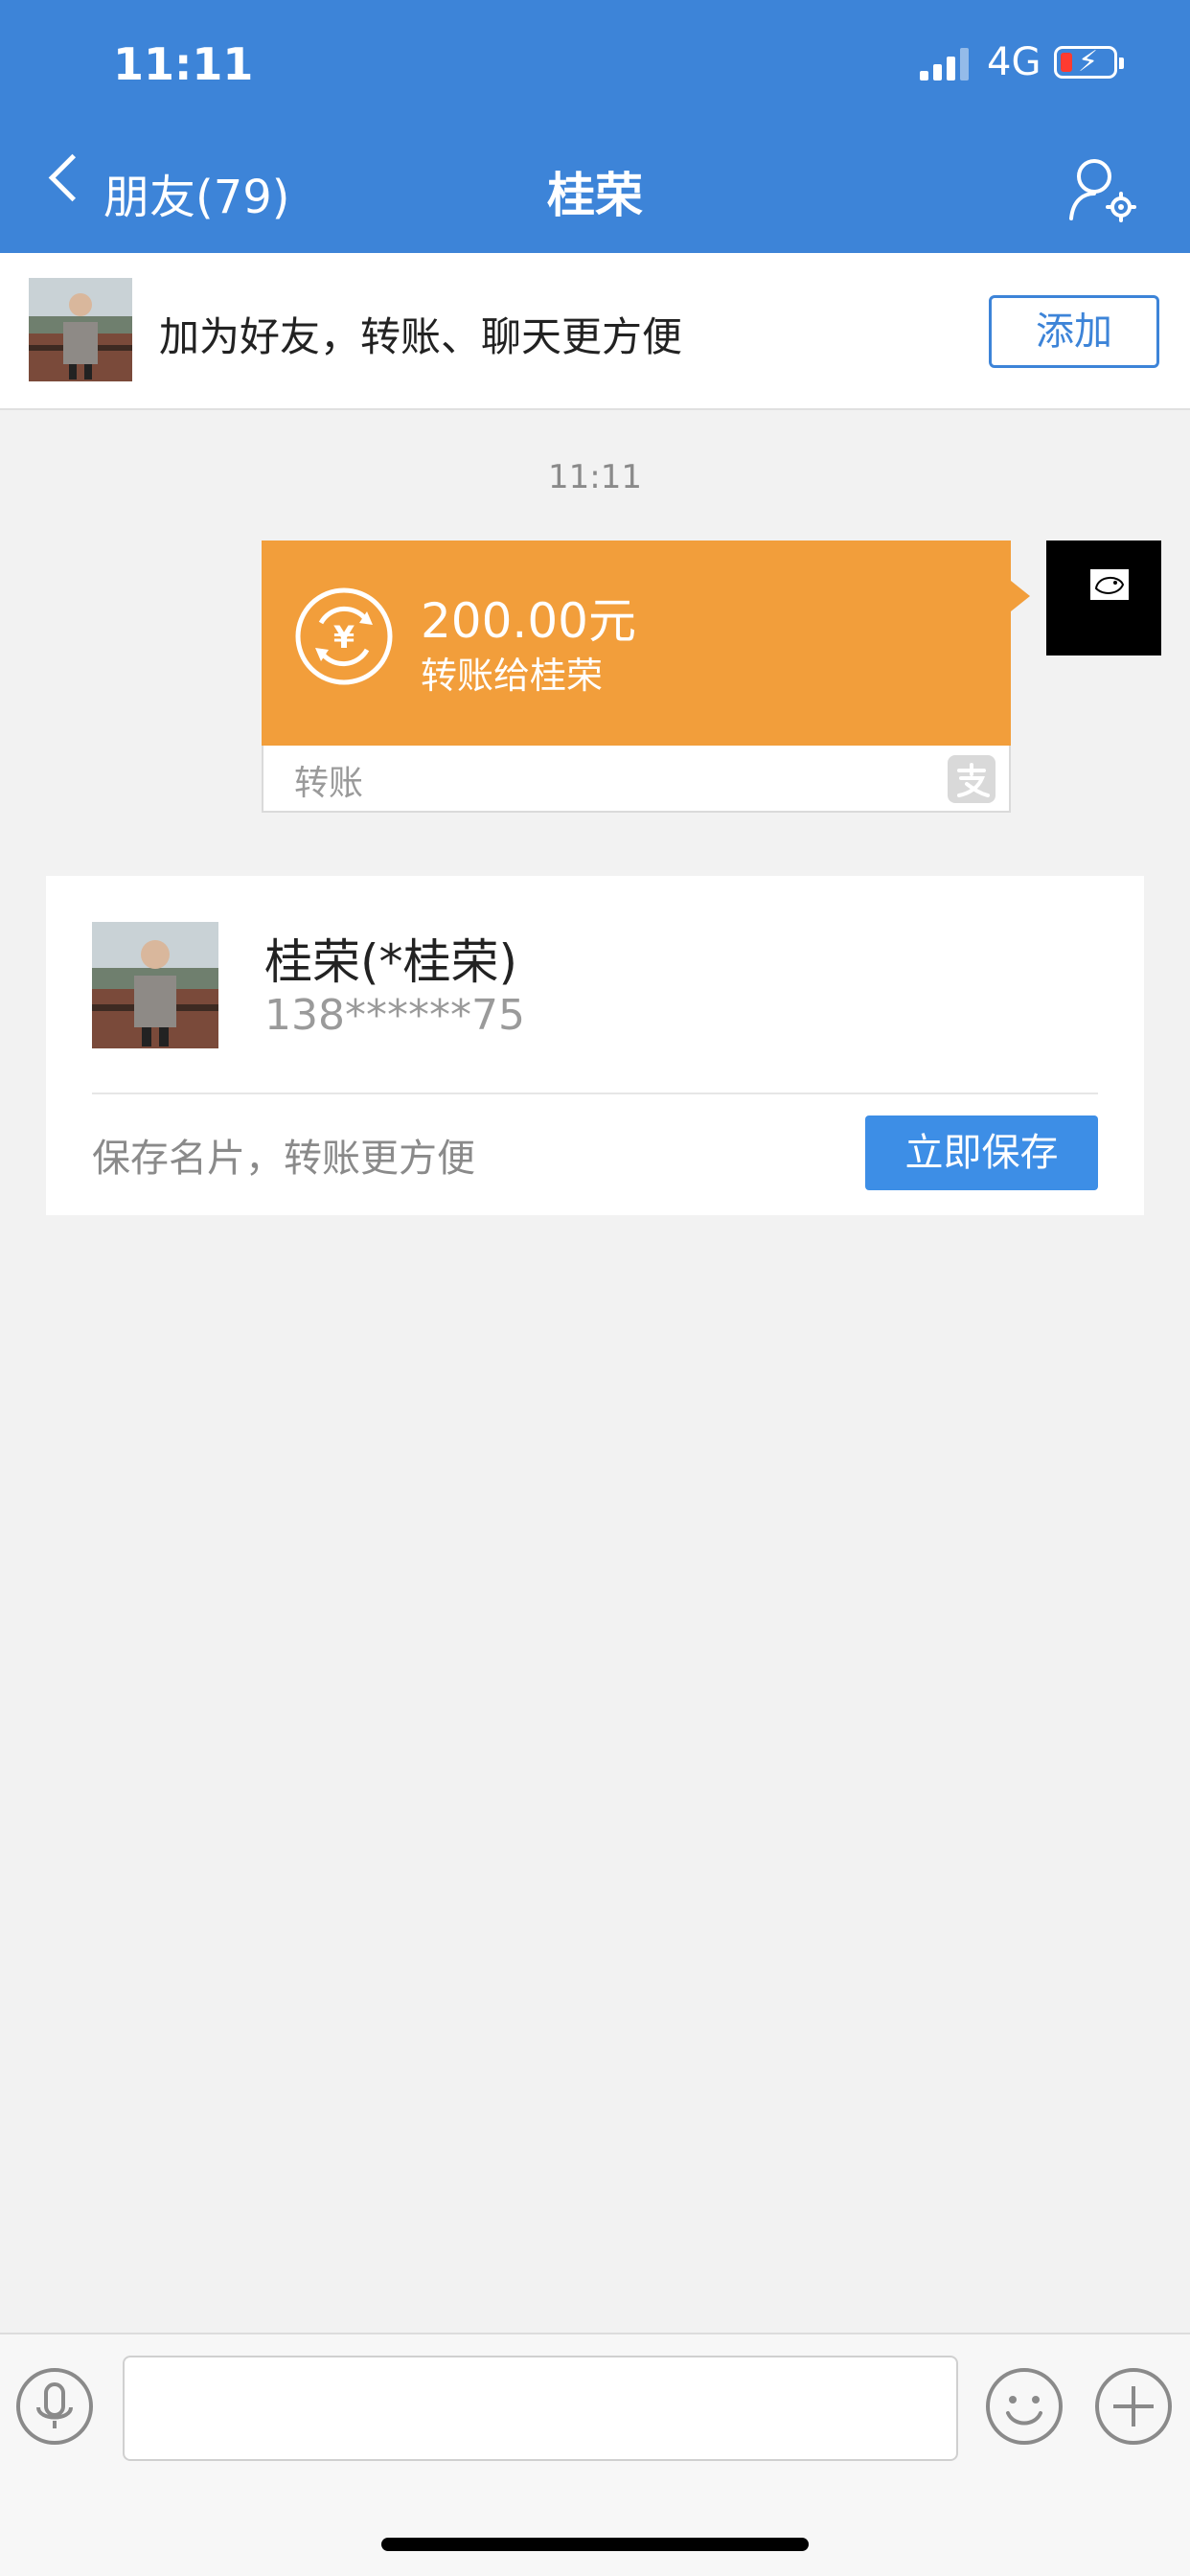 The width and height of the screenshot is (1190, 2576). I want to click on person-settings-icon, so click(1102, 189).